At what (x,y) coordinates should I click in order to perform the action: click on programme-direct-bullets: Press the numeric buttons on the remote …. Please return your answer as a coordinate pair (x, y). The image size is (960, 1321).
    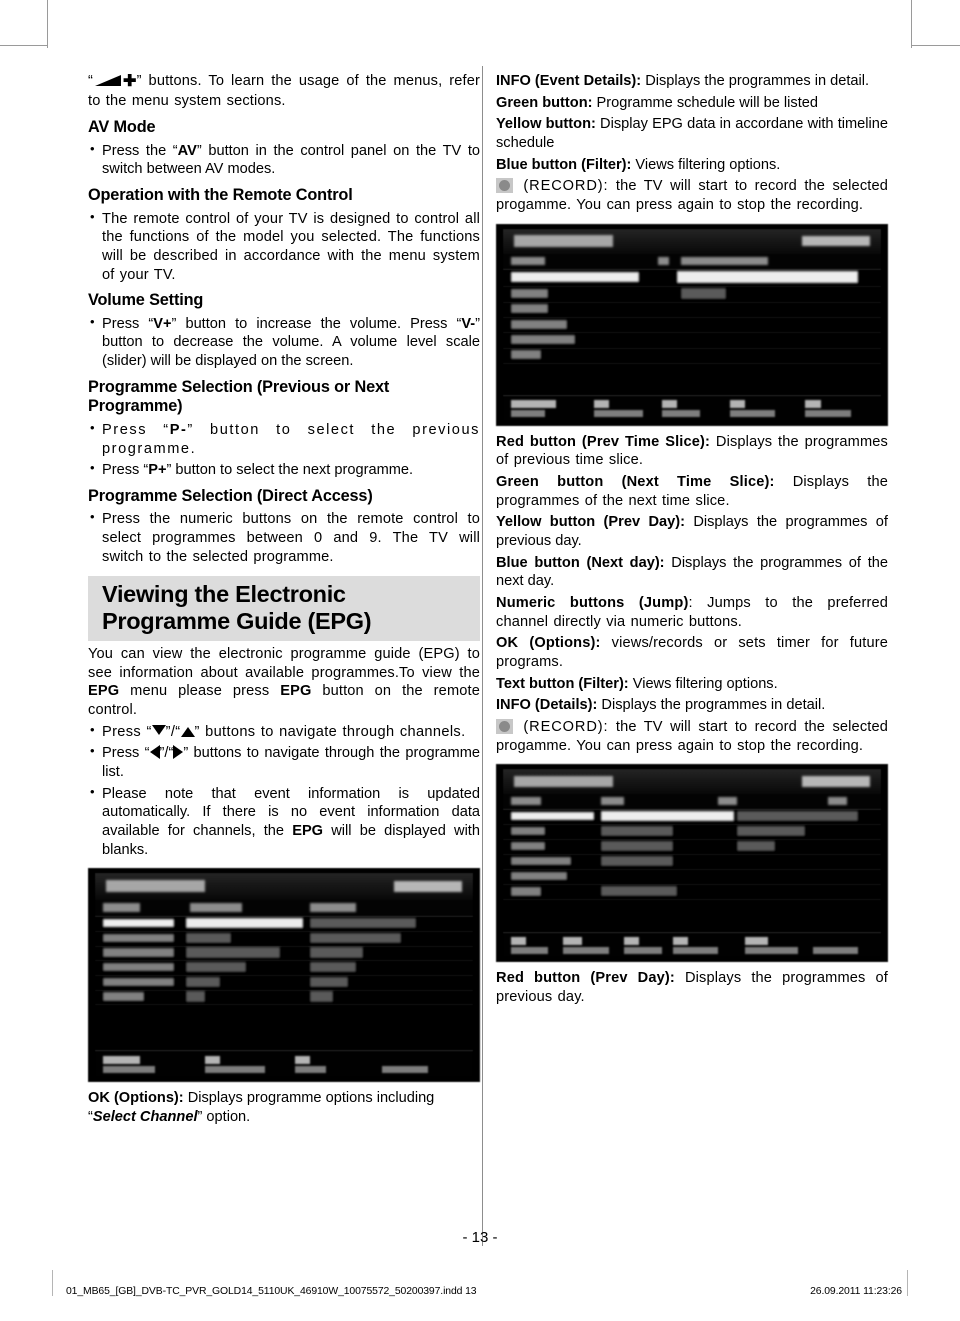
    Looking at the image, I should click on (284, 537).